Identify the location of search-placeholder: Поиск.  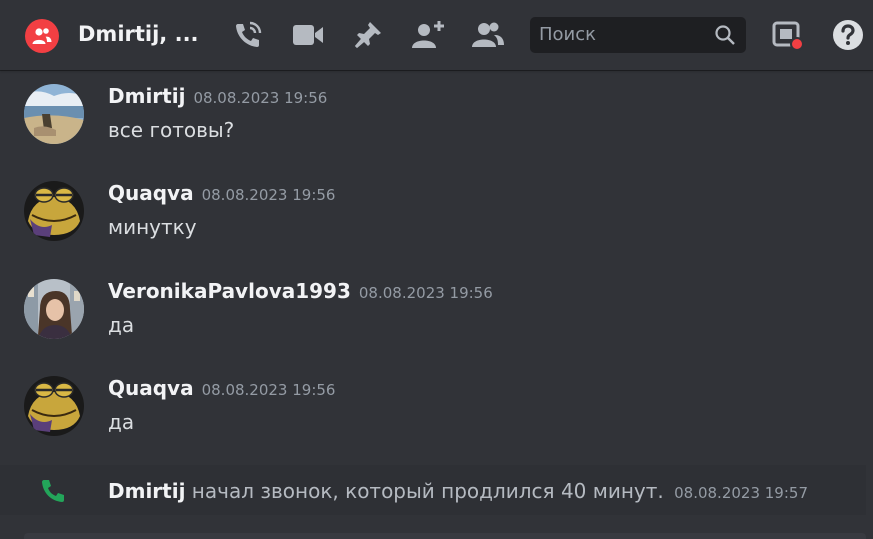
(568, 34).